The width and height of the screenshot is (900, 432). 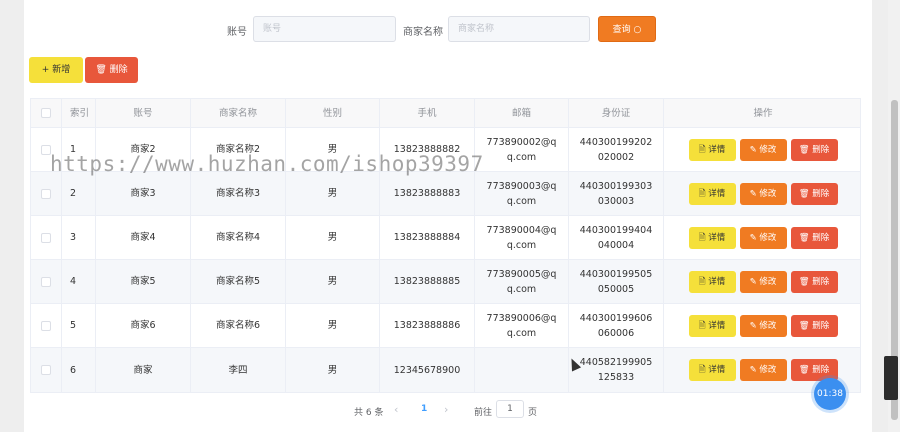 I want to click on header-gender: 性别, so click(x=333, y=113).